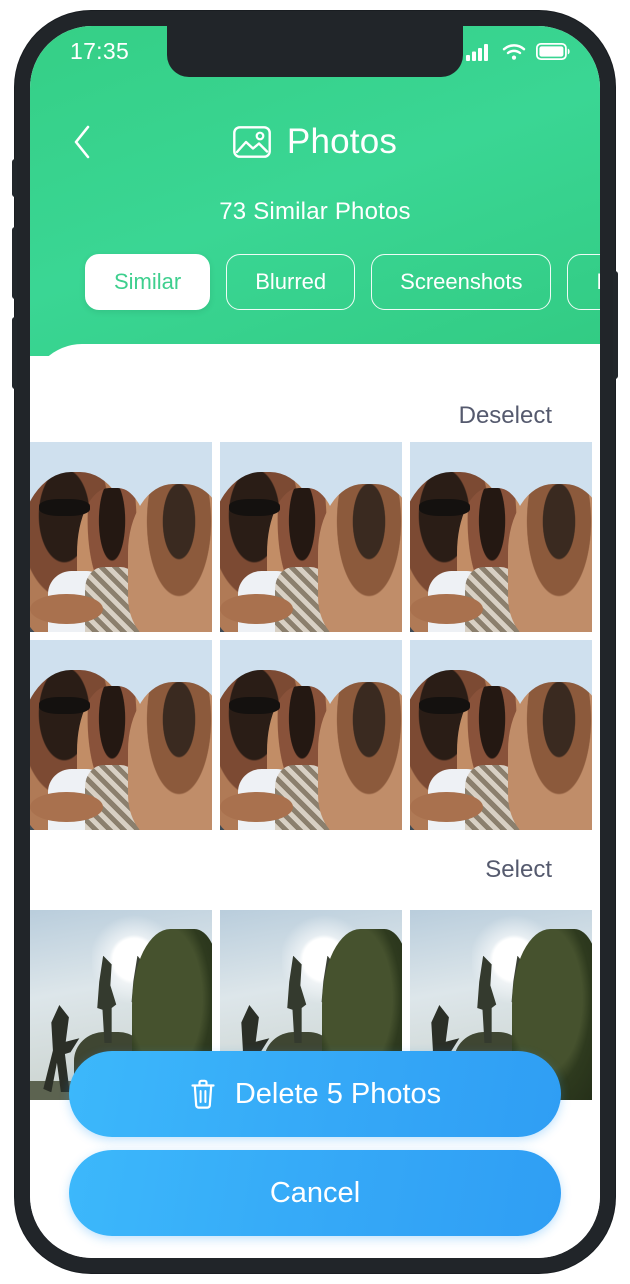 Image resolution: width=630 pixels, height=1284 pixels. I want to click on title-group: Photos, so click(315, 142).